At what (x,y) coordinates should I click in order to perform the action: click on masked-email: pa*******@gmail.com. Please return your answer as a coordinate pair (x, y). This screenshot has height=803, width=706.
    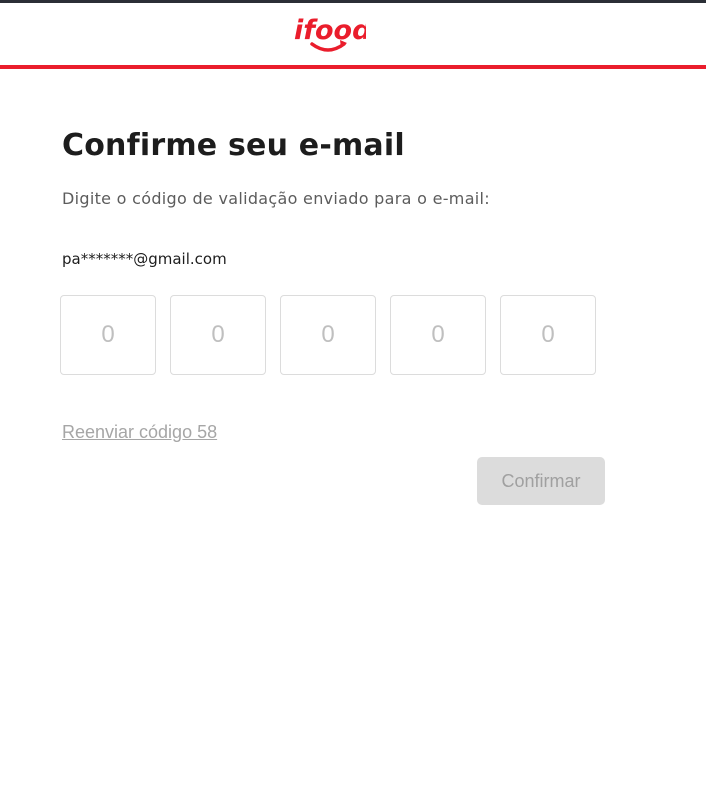
    Looking at the image, I should click on (144, 259).